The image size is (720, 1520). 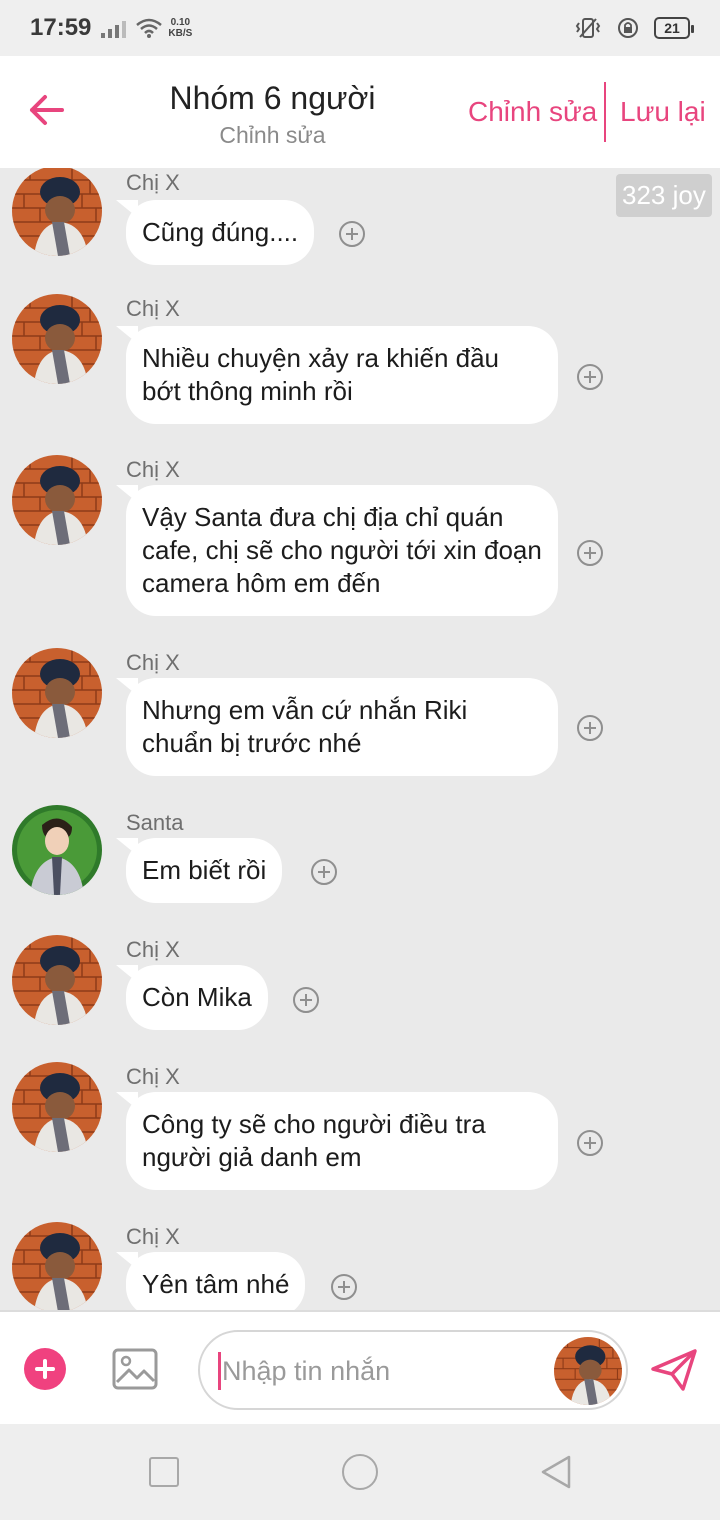 What do you see at coordinates (272, 135) in the screenshot?
I see `group-subtitle: Chỉnh sửa` at bounding box center [272, 135].